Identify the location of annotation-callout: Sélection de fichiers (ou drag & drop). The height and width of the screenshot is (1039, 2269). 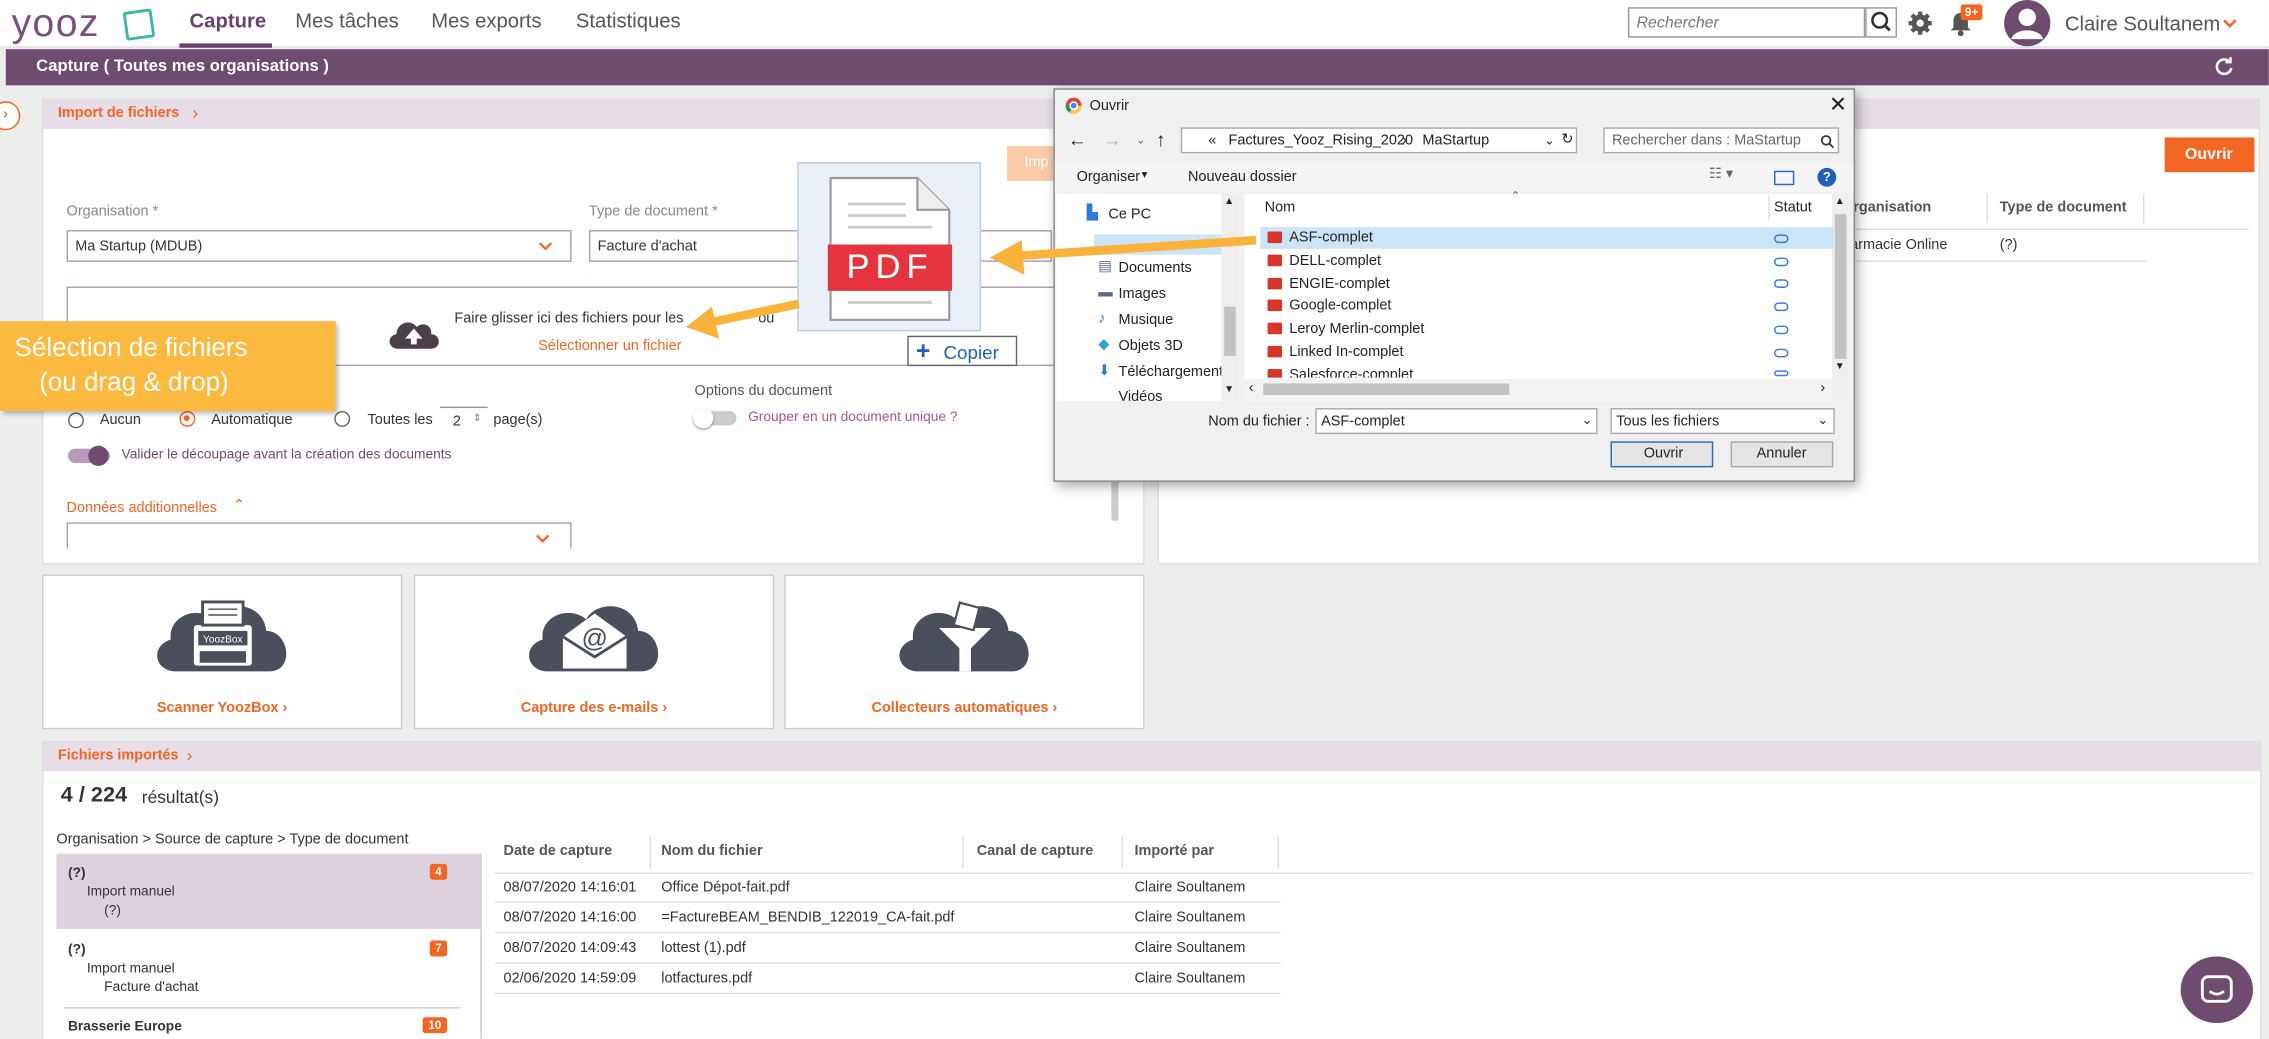
(168, 366).